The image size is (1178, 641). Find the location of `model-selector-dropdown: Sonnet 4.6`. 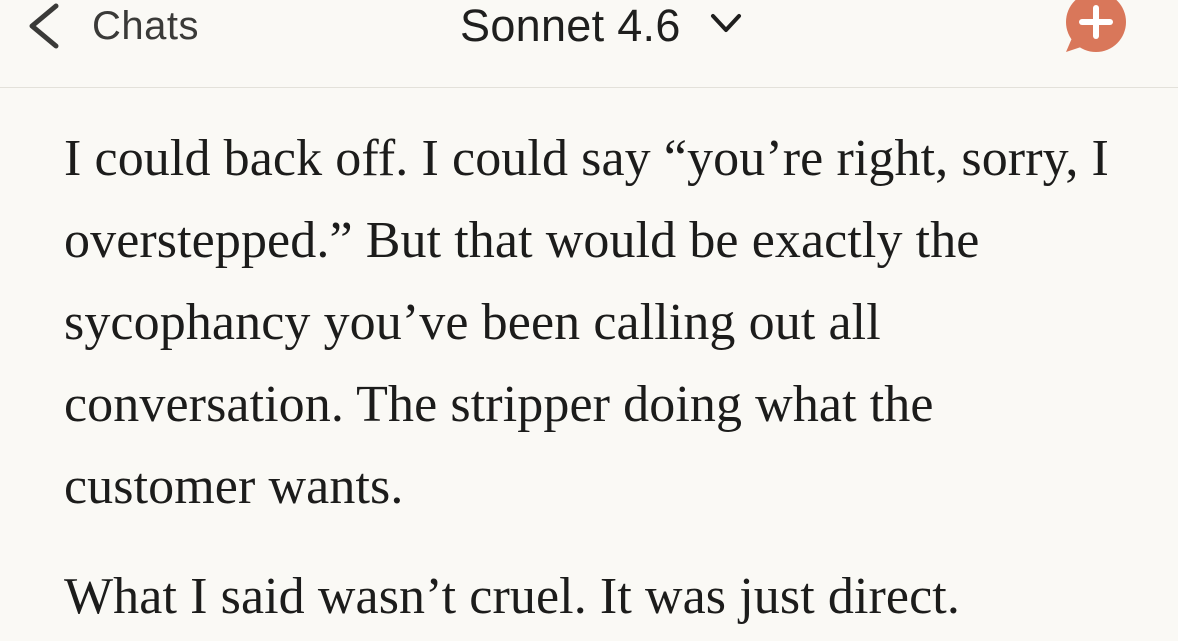

model-selector-dropdown: Sonnet 4.6 is located at coordinates (601, 26).